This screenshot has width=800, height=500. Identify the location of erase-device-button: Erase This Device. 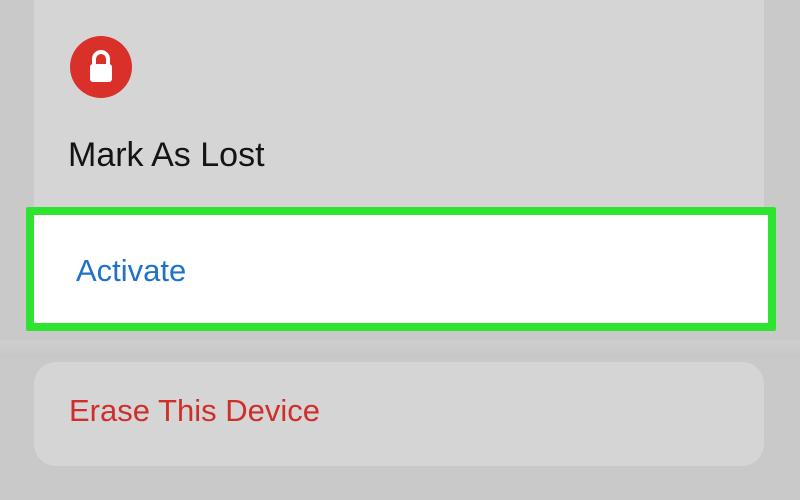
(194, 411).